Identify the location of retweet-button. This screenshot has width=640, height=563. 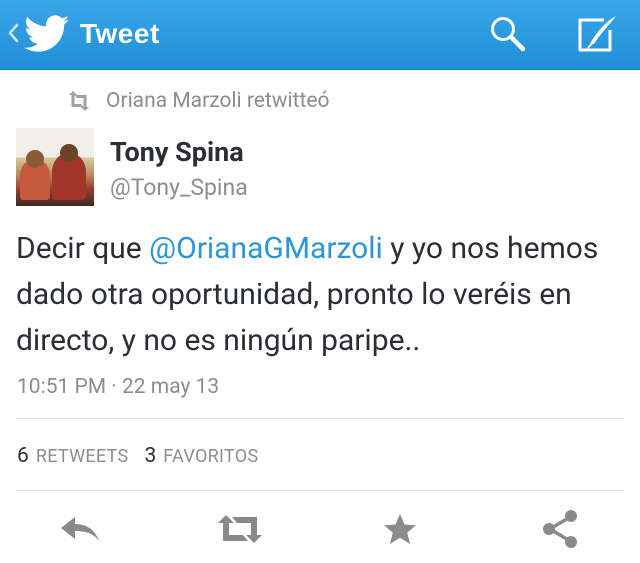
(240, 529).